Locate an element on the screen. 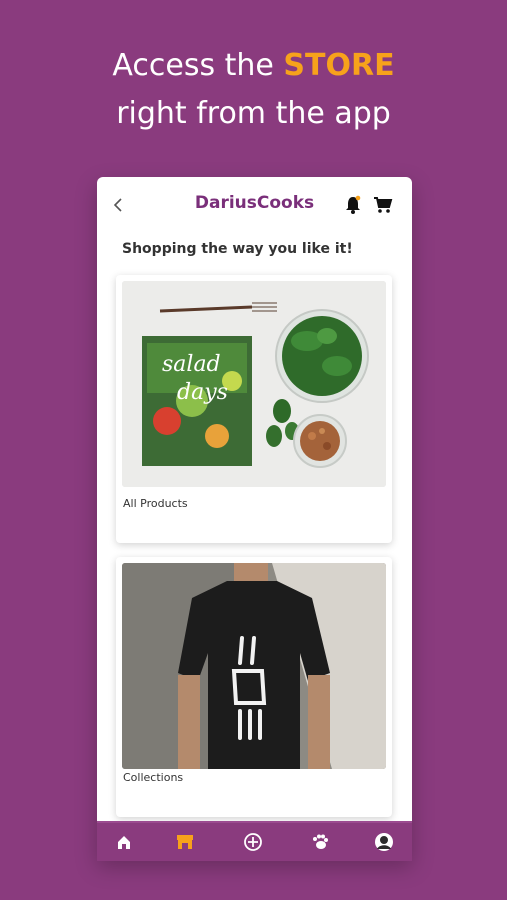  app-title: DariusCooks is located at coordinates (254, 203).